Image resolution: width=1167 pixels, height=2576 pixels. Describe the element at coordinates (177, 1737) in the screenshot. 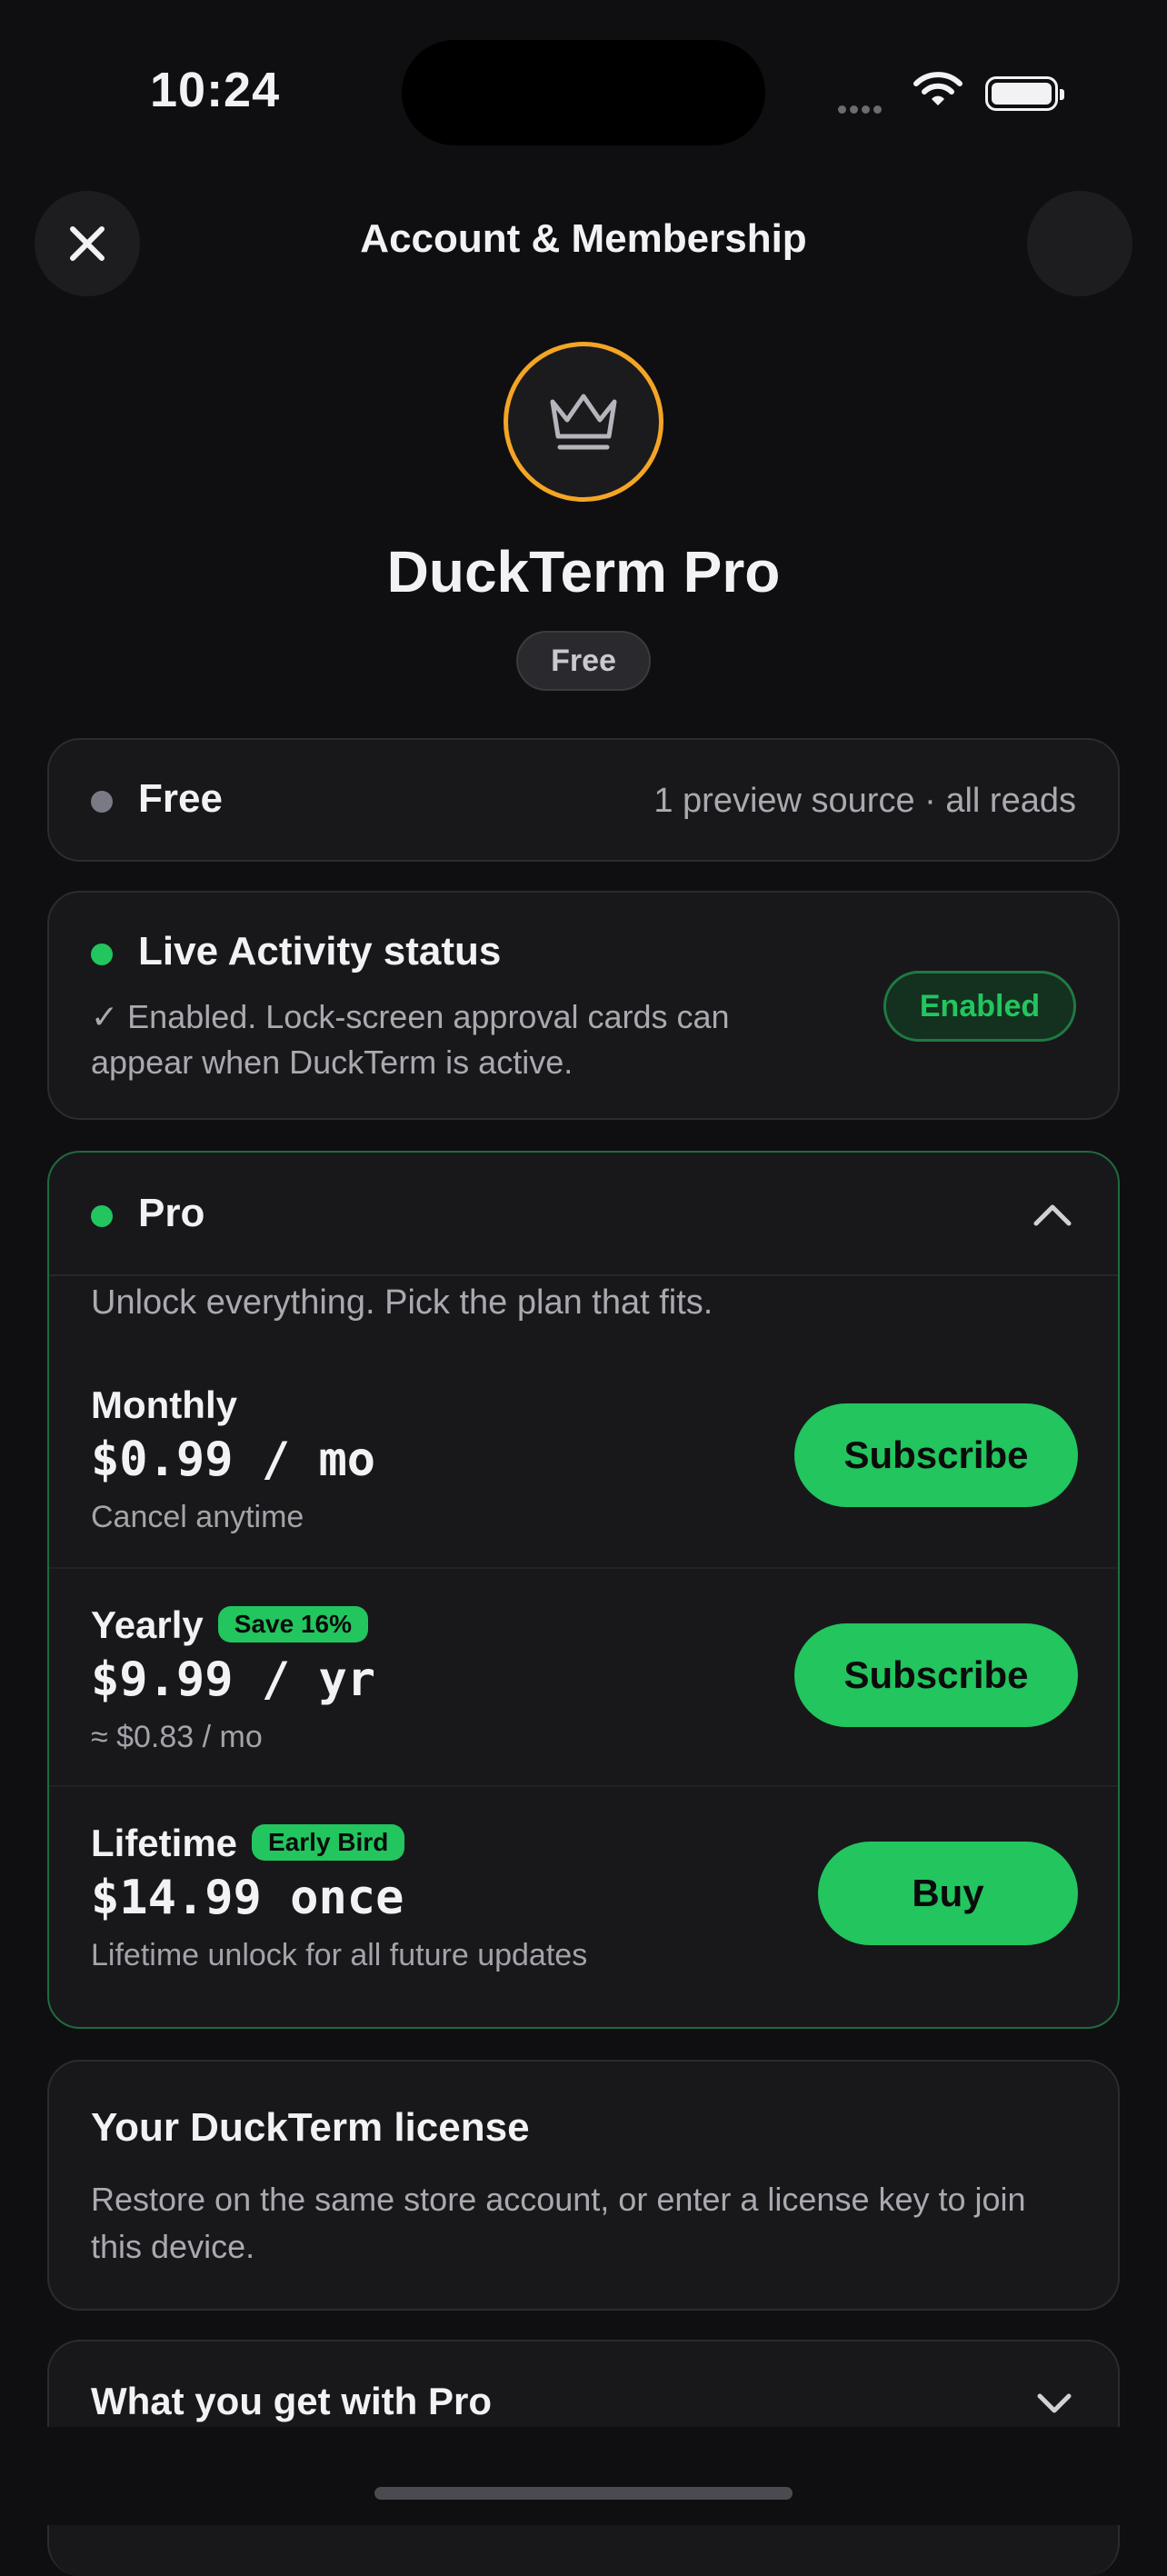

I see `plan-note: ≈ $0.83 / mo` at that location.